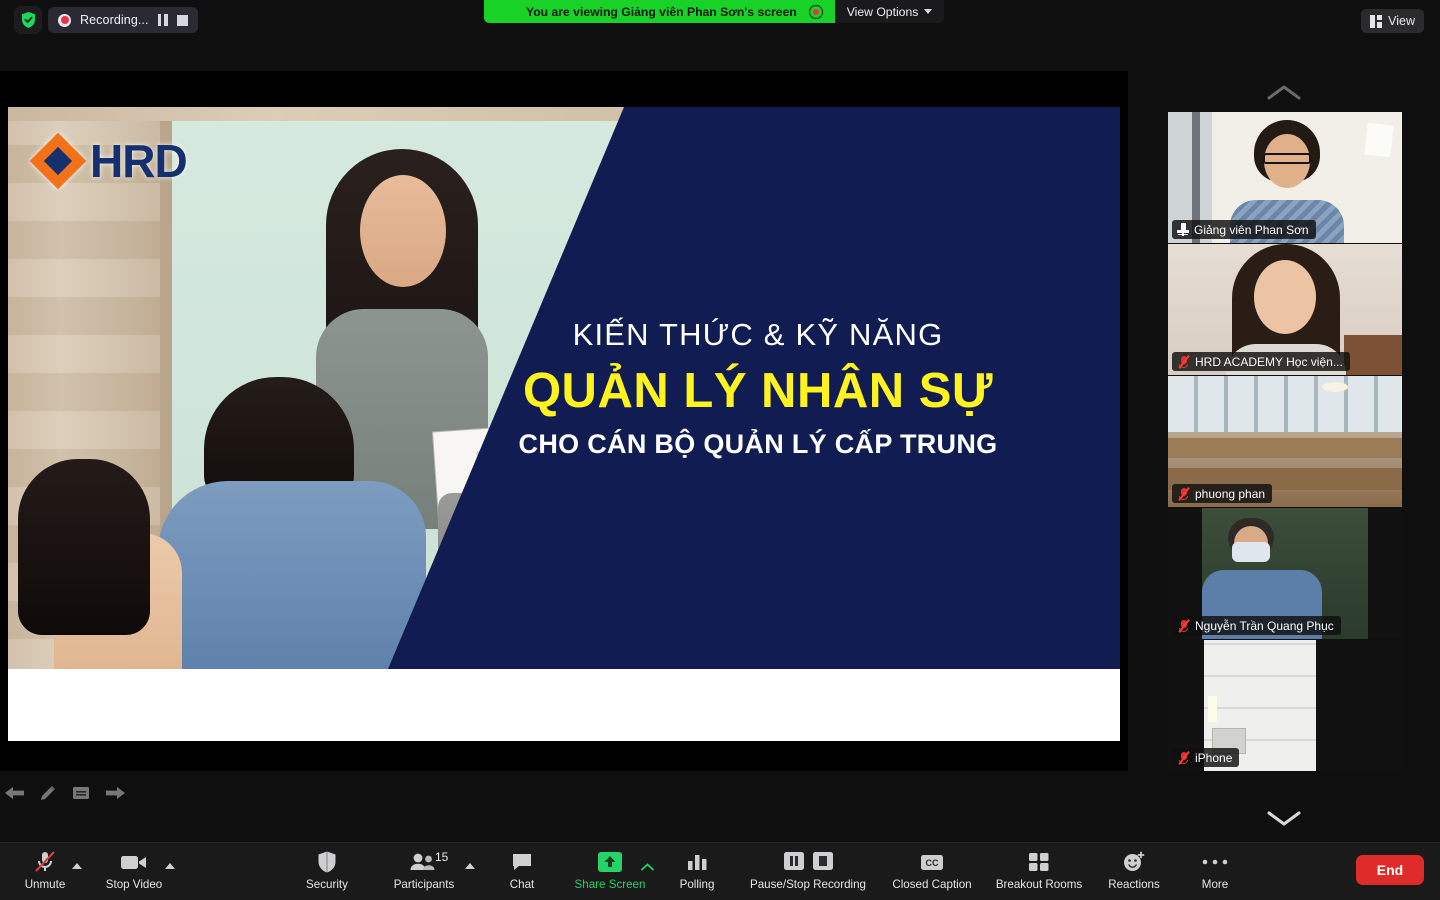 The width and height of the screenshot is (1440, 900). What do you see at coordinates (1264, 625) in the screenshot?
I see `participant-name: Nguyễn Trần Quang Phục` at bounding box center [1264, 625].